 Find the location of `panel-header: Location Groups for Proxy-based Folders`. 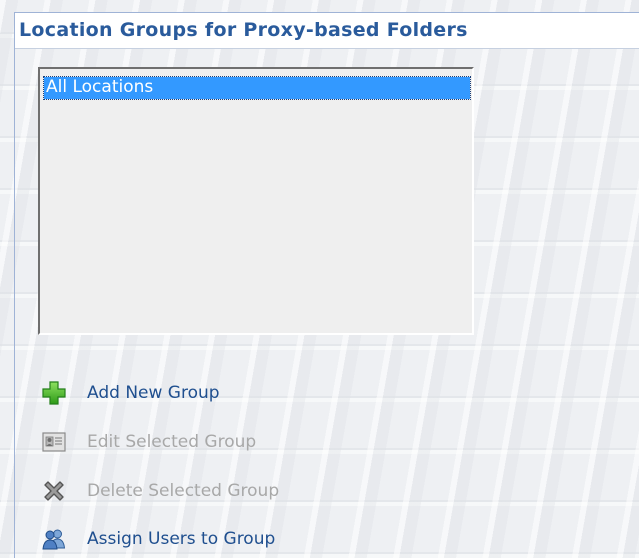

panel-header: Location Groups for Proxy-based Folders is located at coordinates (327, 31).